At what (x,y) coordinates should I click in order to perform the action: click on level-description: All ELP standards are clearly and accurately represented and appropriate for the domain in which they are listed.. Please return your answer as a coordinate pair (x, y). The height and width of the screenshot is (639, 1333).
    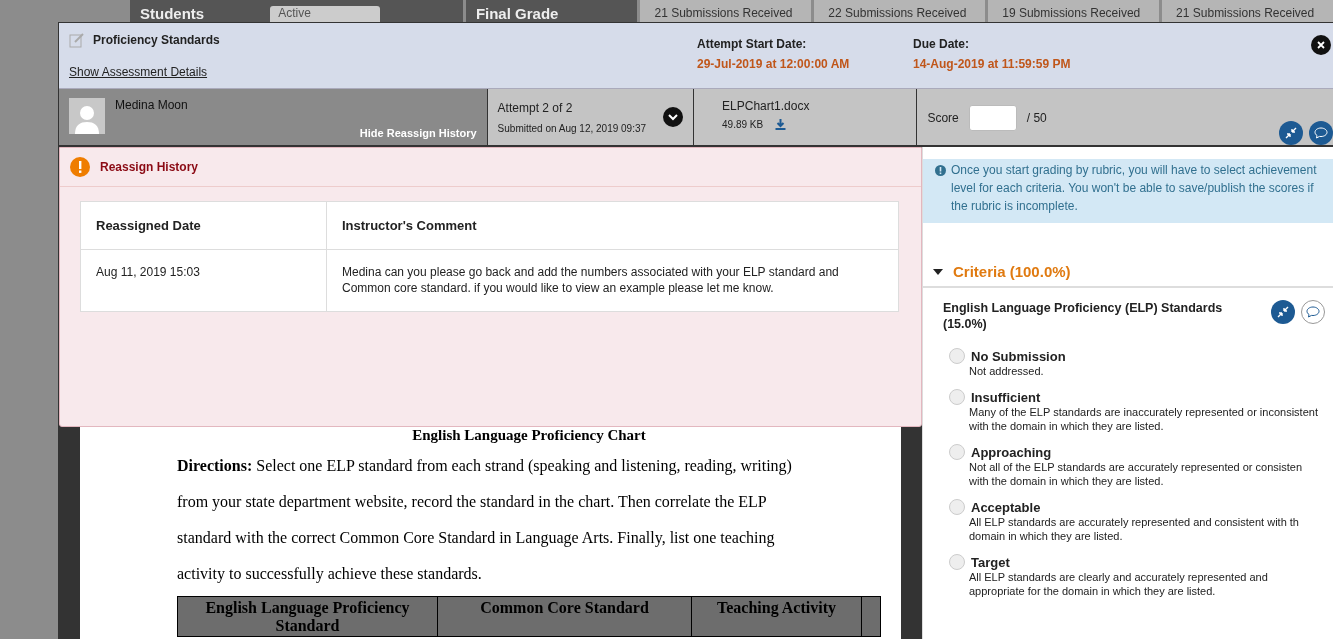
    Looking at the image, I should click on (1118, 584).